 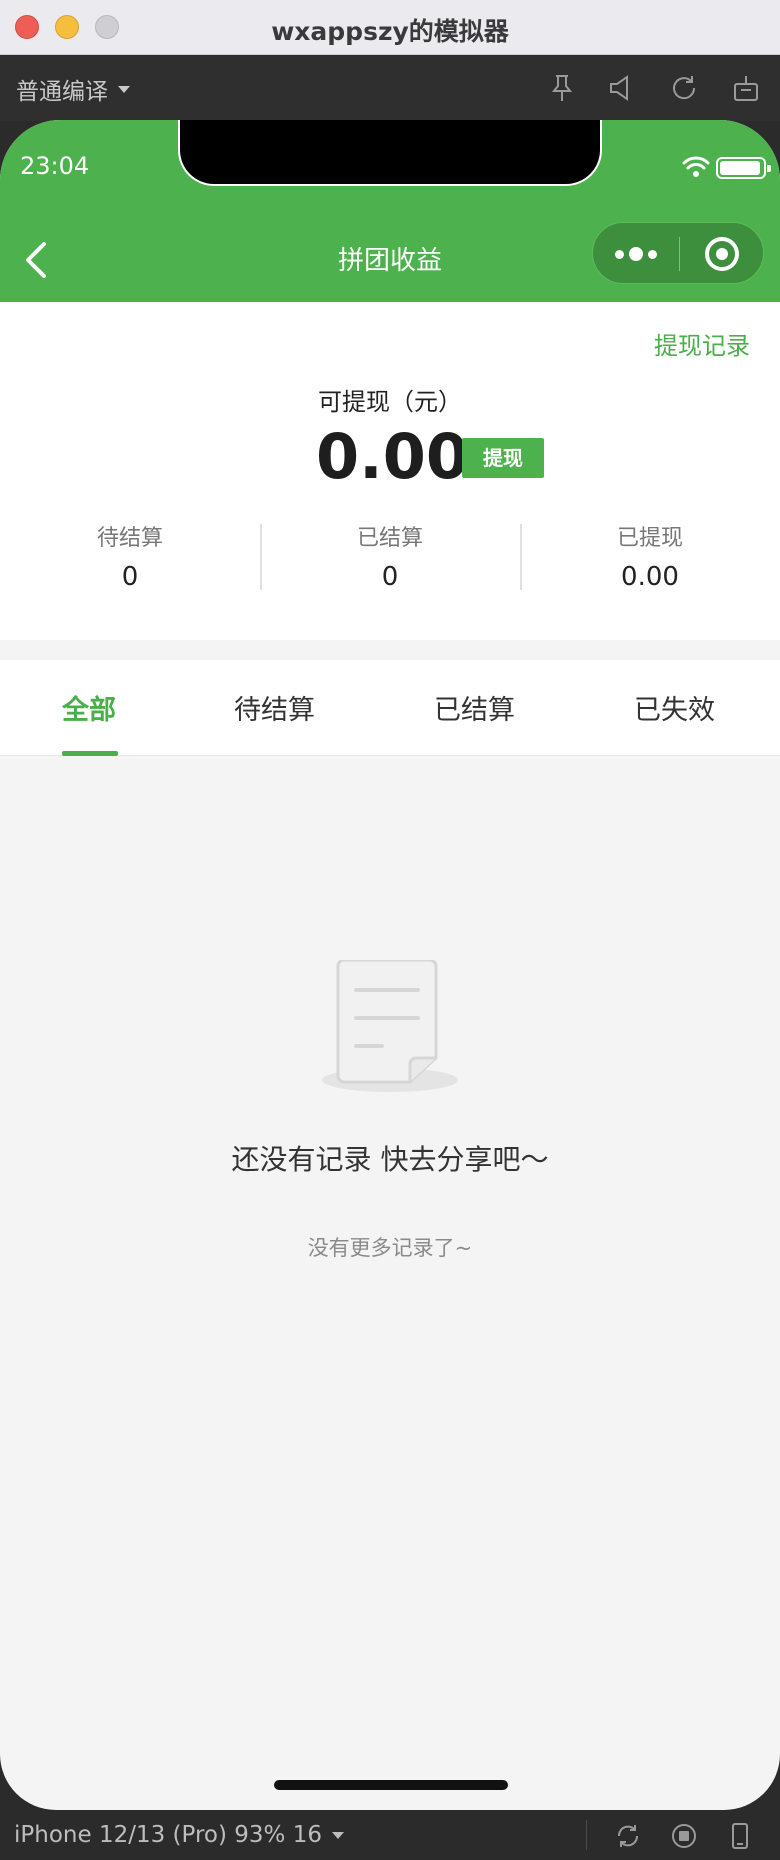 I want to click on capsule-divider, so click(x=679, y=254).